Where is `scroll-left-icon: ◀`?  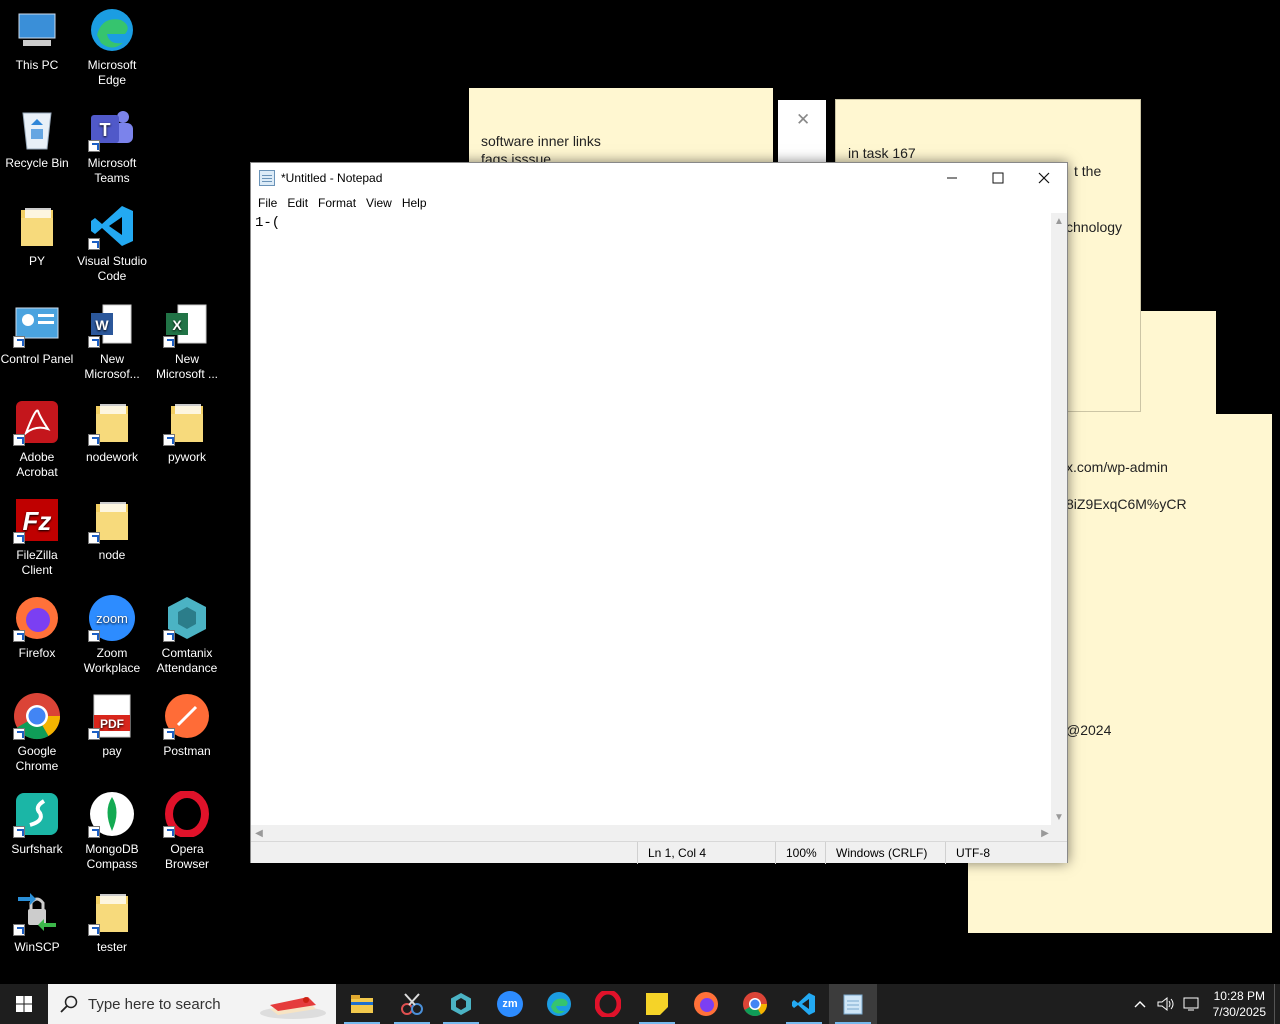 scroll-left-icon: ◀ is located at coordinates (259, 833).